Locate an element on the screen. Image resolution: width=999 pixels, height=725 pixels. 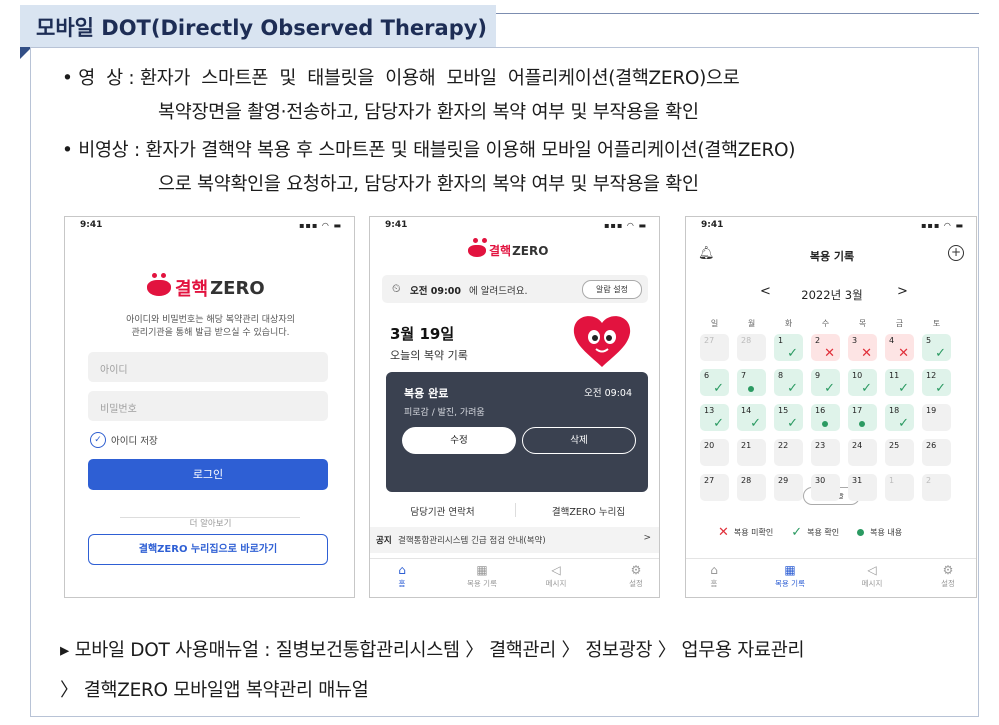
day-number: 1 is located at coordinates (781, 340).